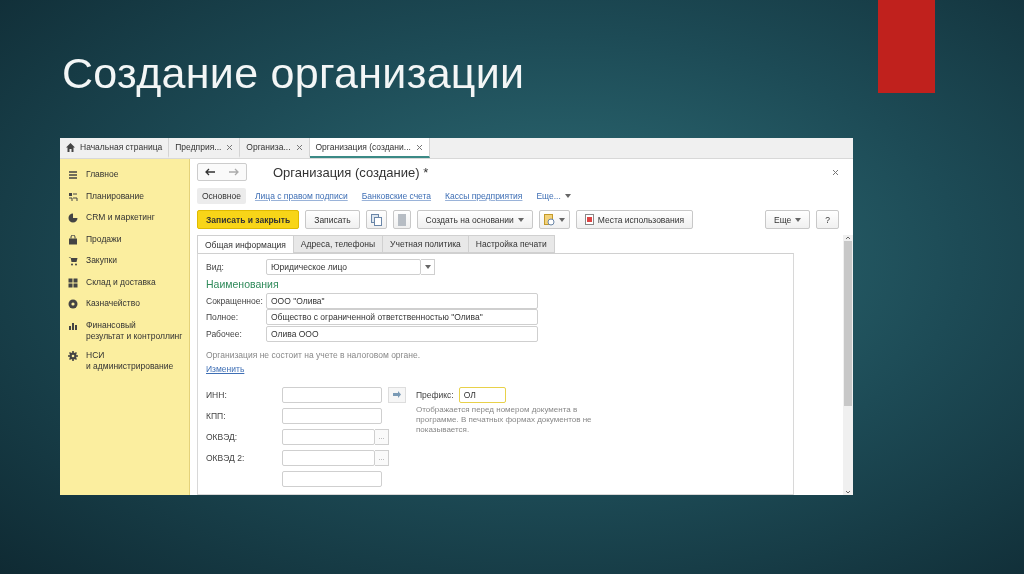 The width and height of the screenshot is (1024, 574). What do you see at coordinates (848, 492) in the screenshot?
I see `scroll-down-icon` at bounding box center [848, 492].